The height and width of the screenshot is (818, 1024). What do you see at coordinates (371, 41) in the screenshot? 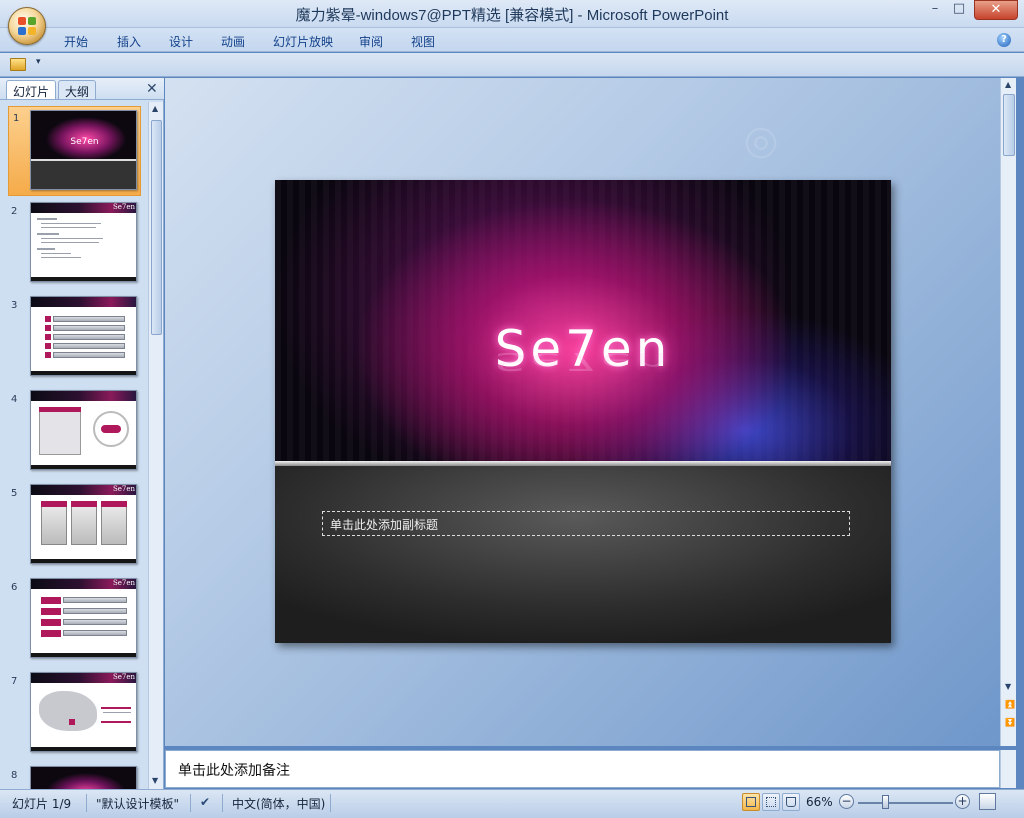
I see `tab-review: 审阅` at bounding box center [371, 41].